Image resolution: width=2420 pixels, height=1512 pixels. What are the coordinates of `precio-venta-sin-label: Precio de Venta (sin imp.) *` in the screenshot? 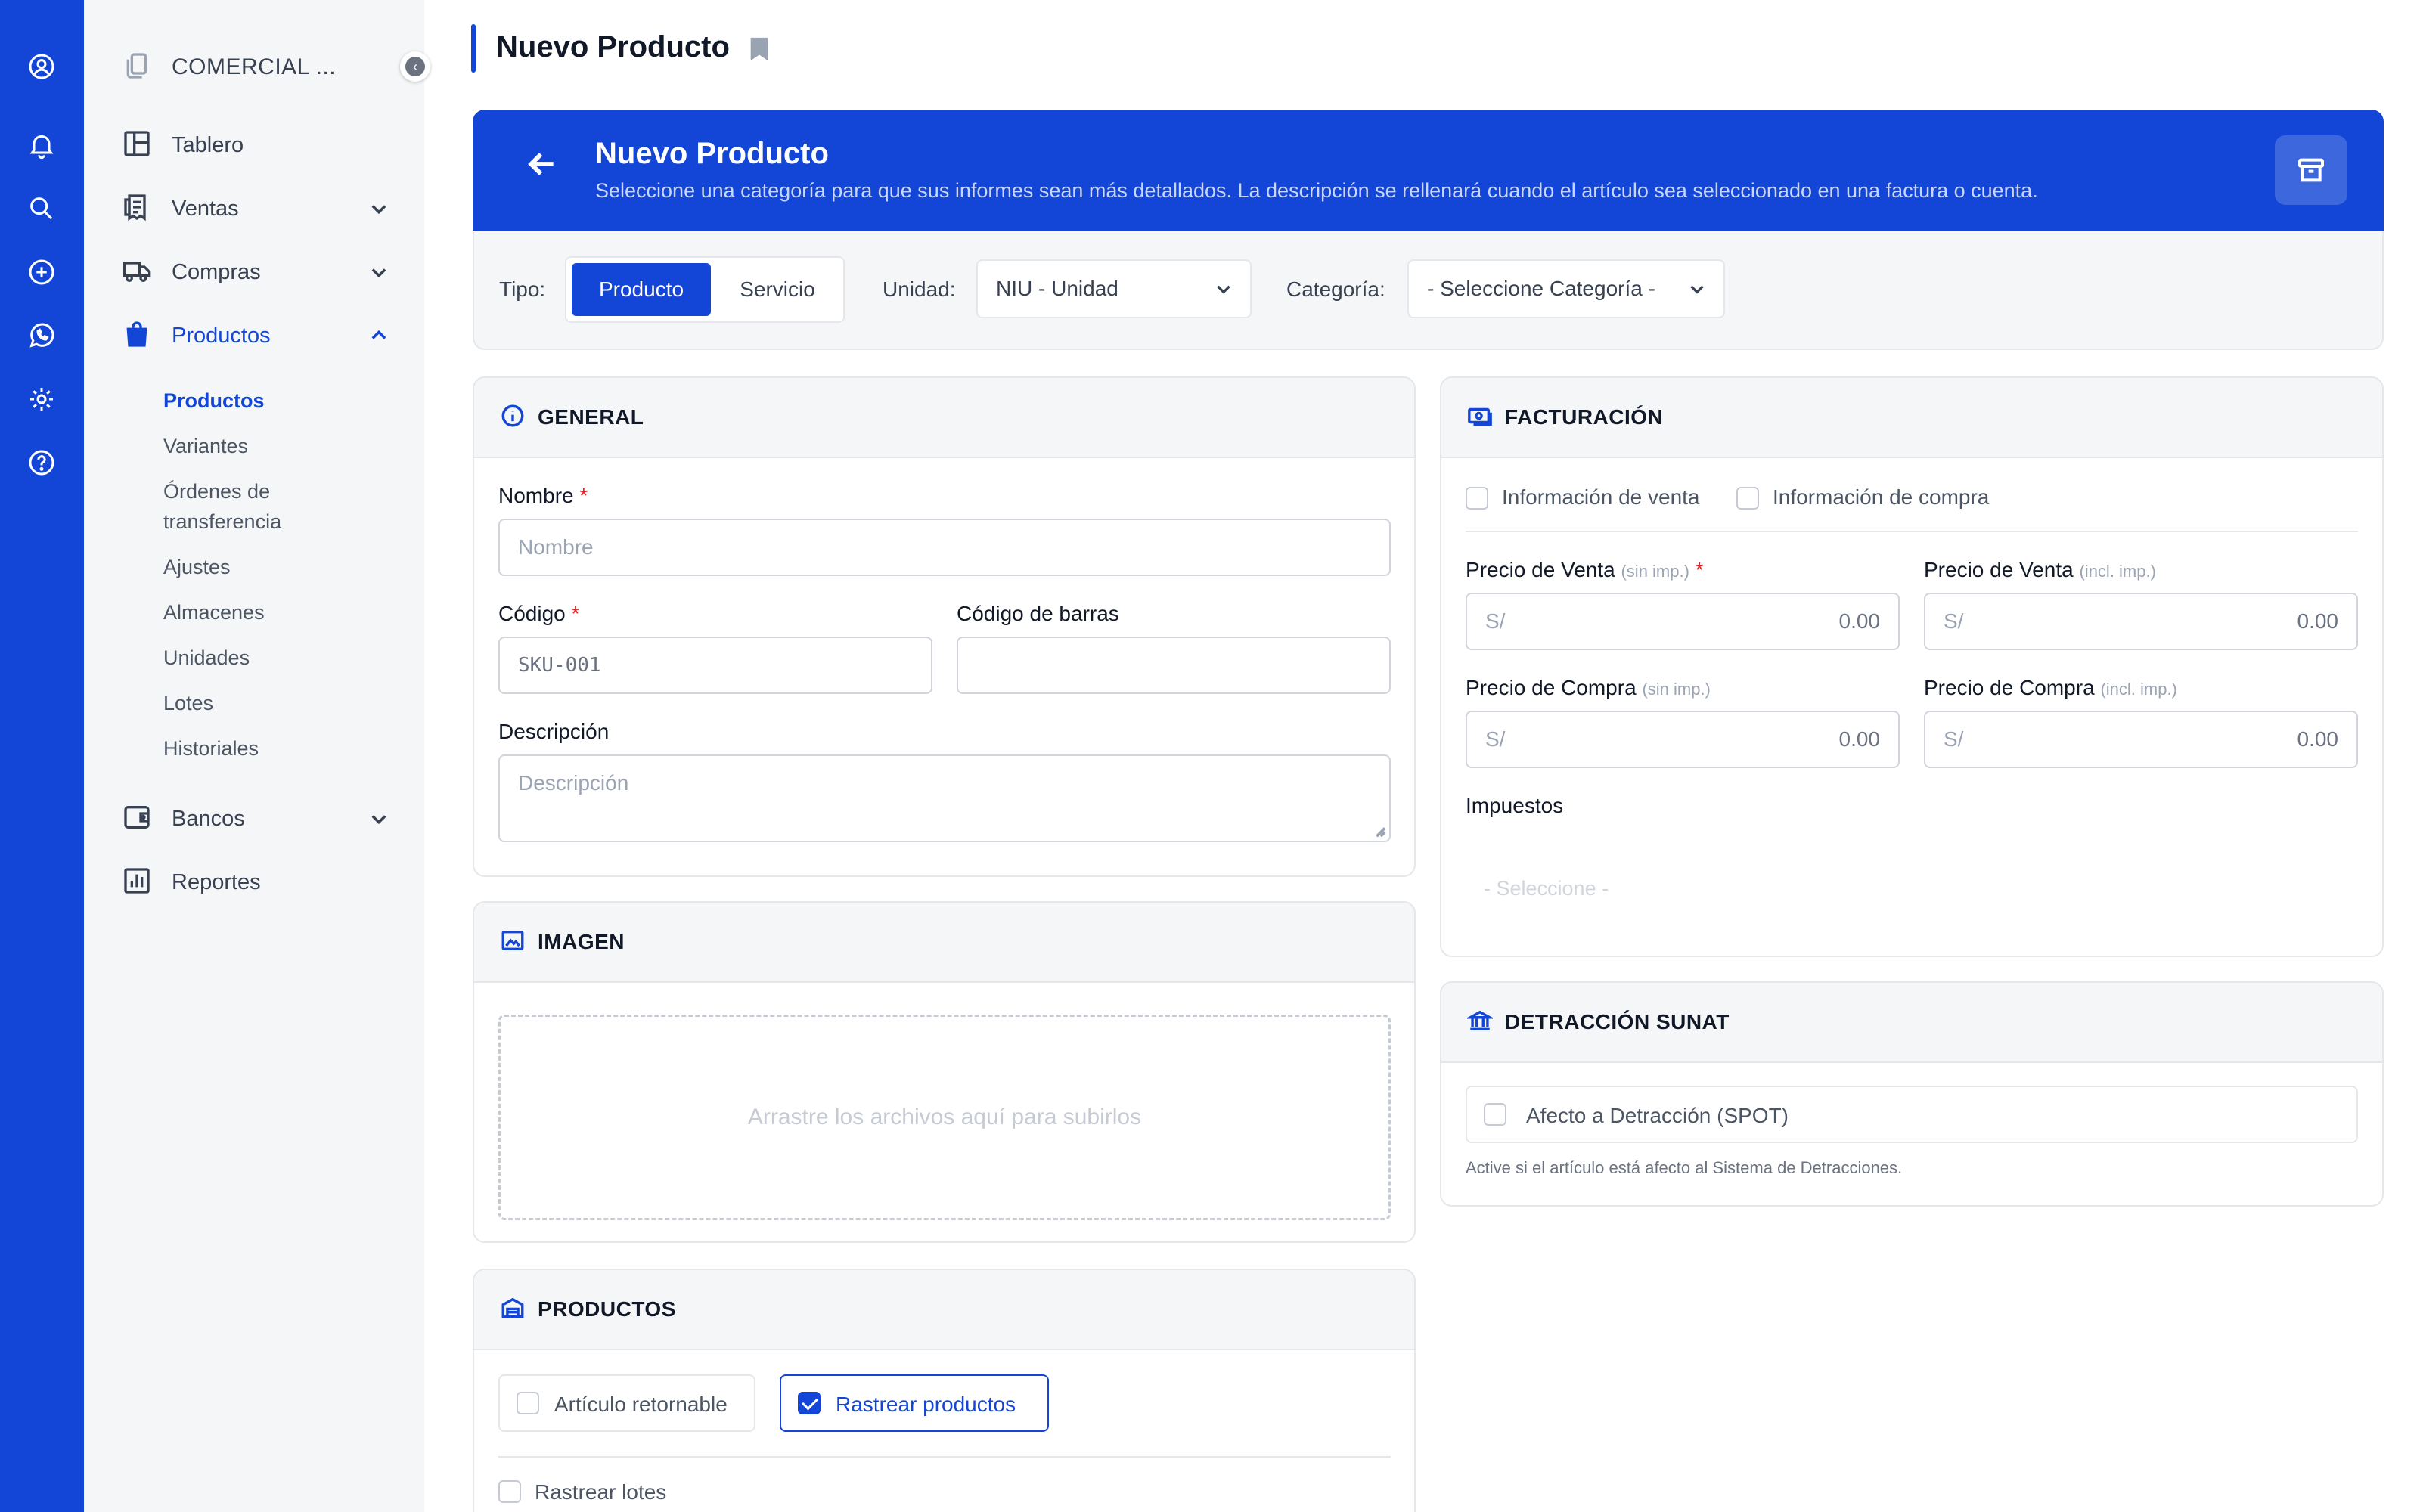 It's located at (1585, 570).